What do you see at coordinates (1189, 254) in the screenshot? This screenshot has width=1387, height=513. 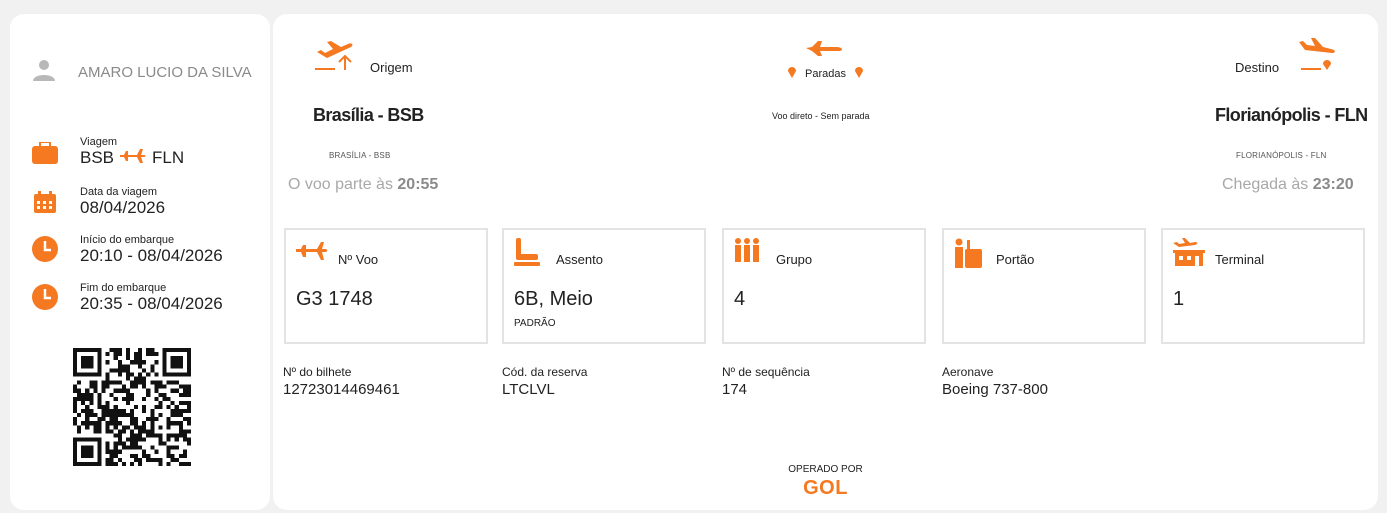 I see `terminal-icon` at bounding box center [1189, 254].